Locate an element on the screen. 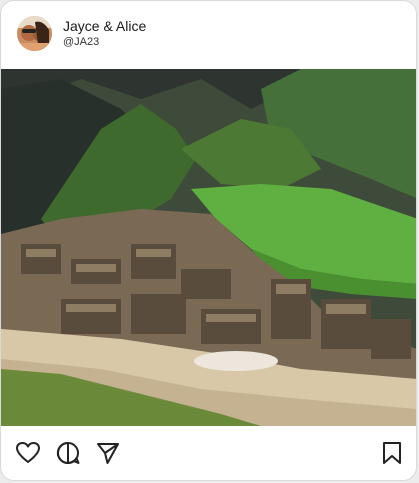  avatar is located at coordinates (34, 33).